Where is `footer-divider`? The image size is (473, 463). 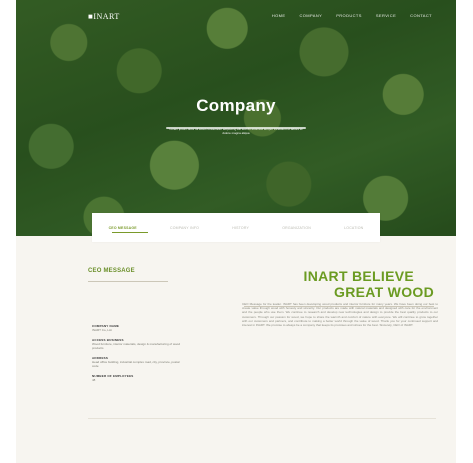 footer-divider is located at coordinates (262, 418).